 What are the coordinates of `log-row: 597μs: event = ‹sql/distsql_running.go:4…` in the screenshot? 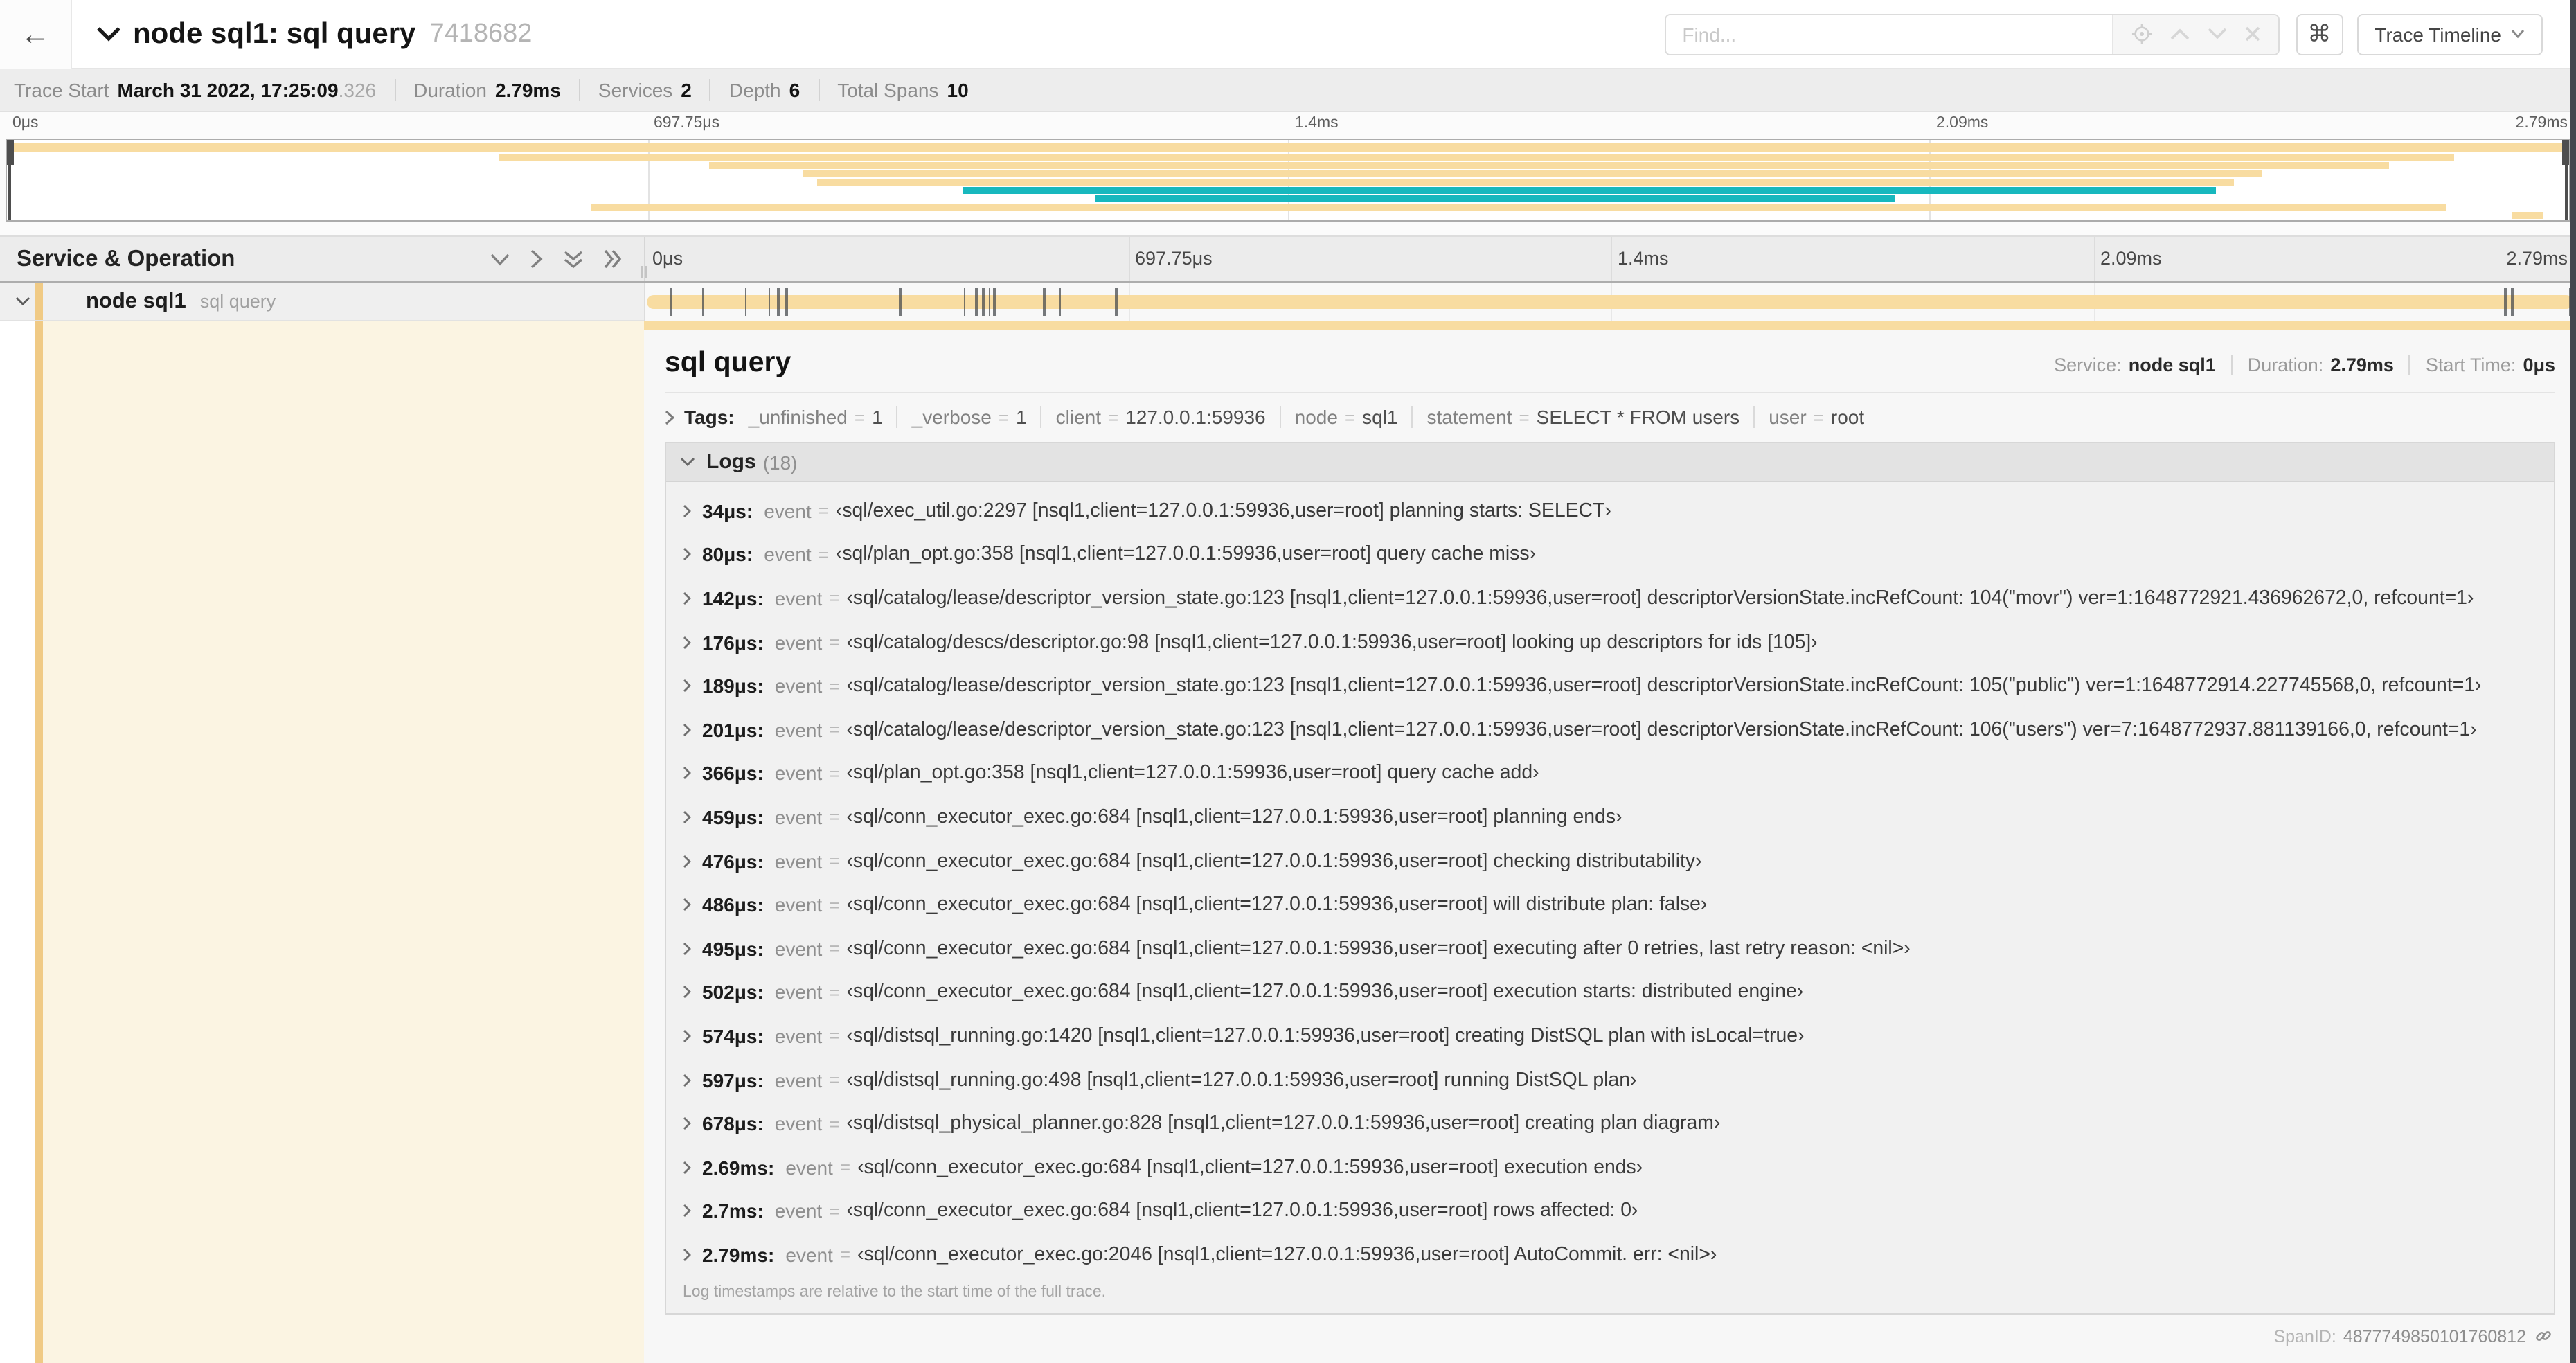 It's located at (1610, 1079).